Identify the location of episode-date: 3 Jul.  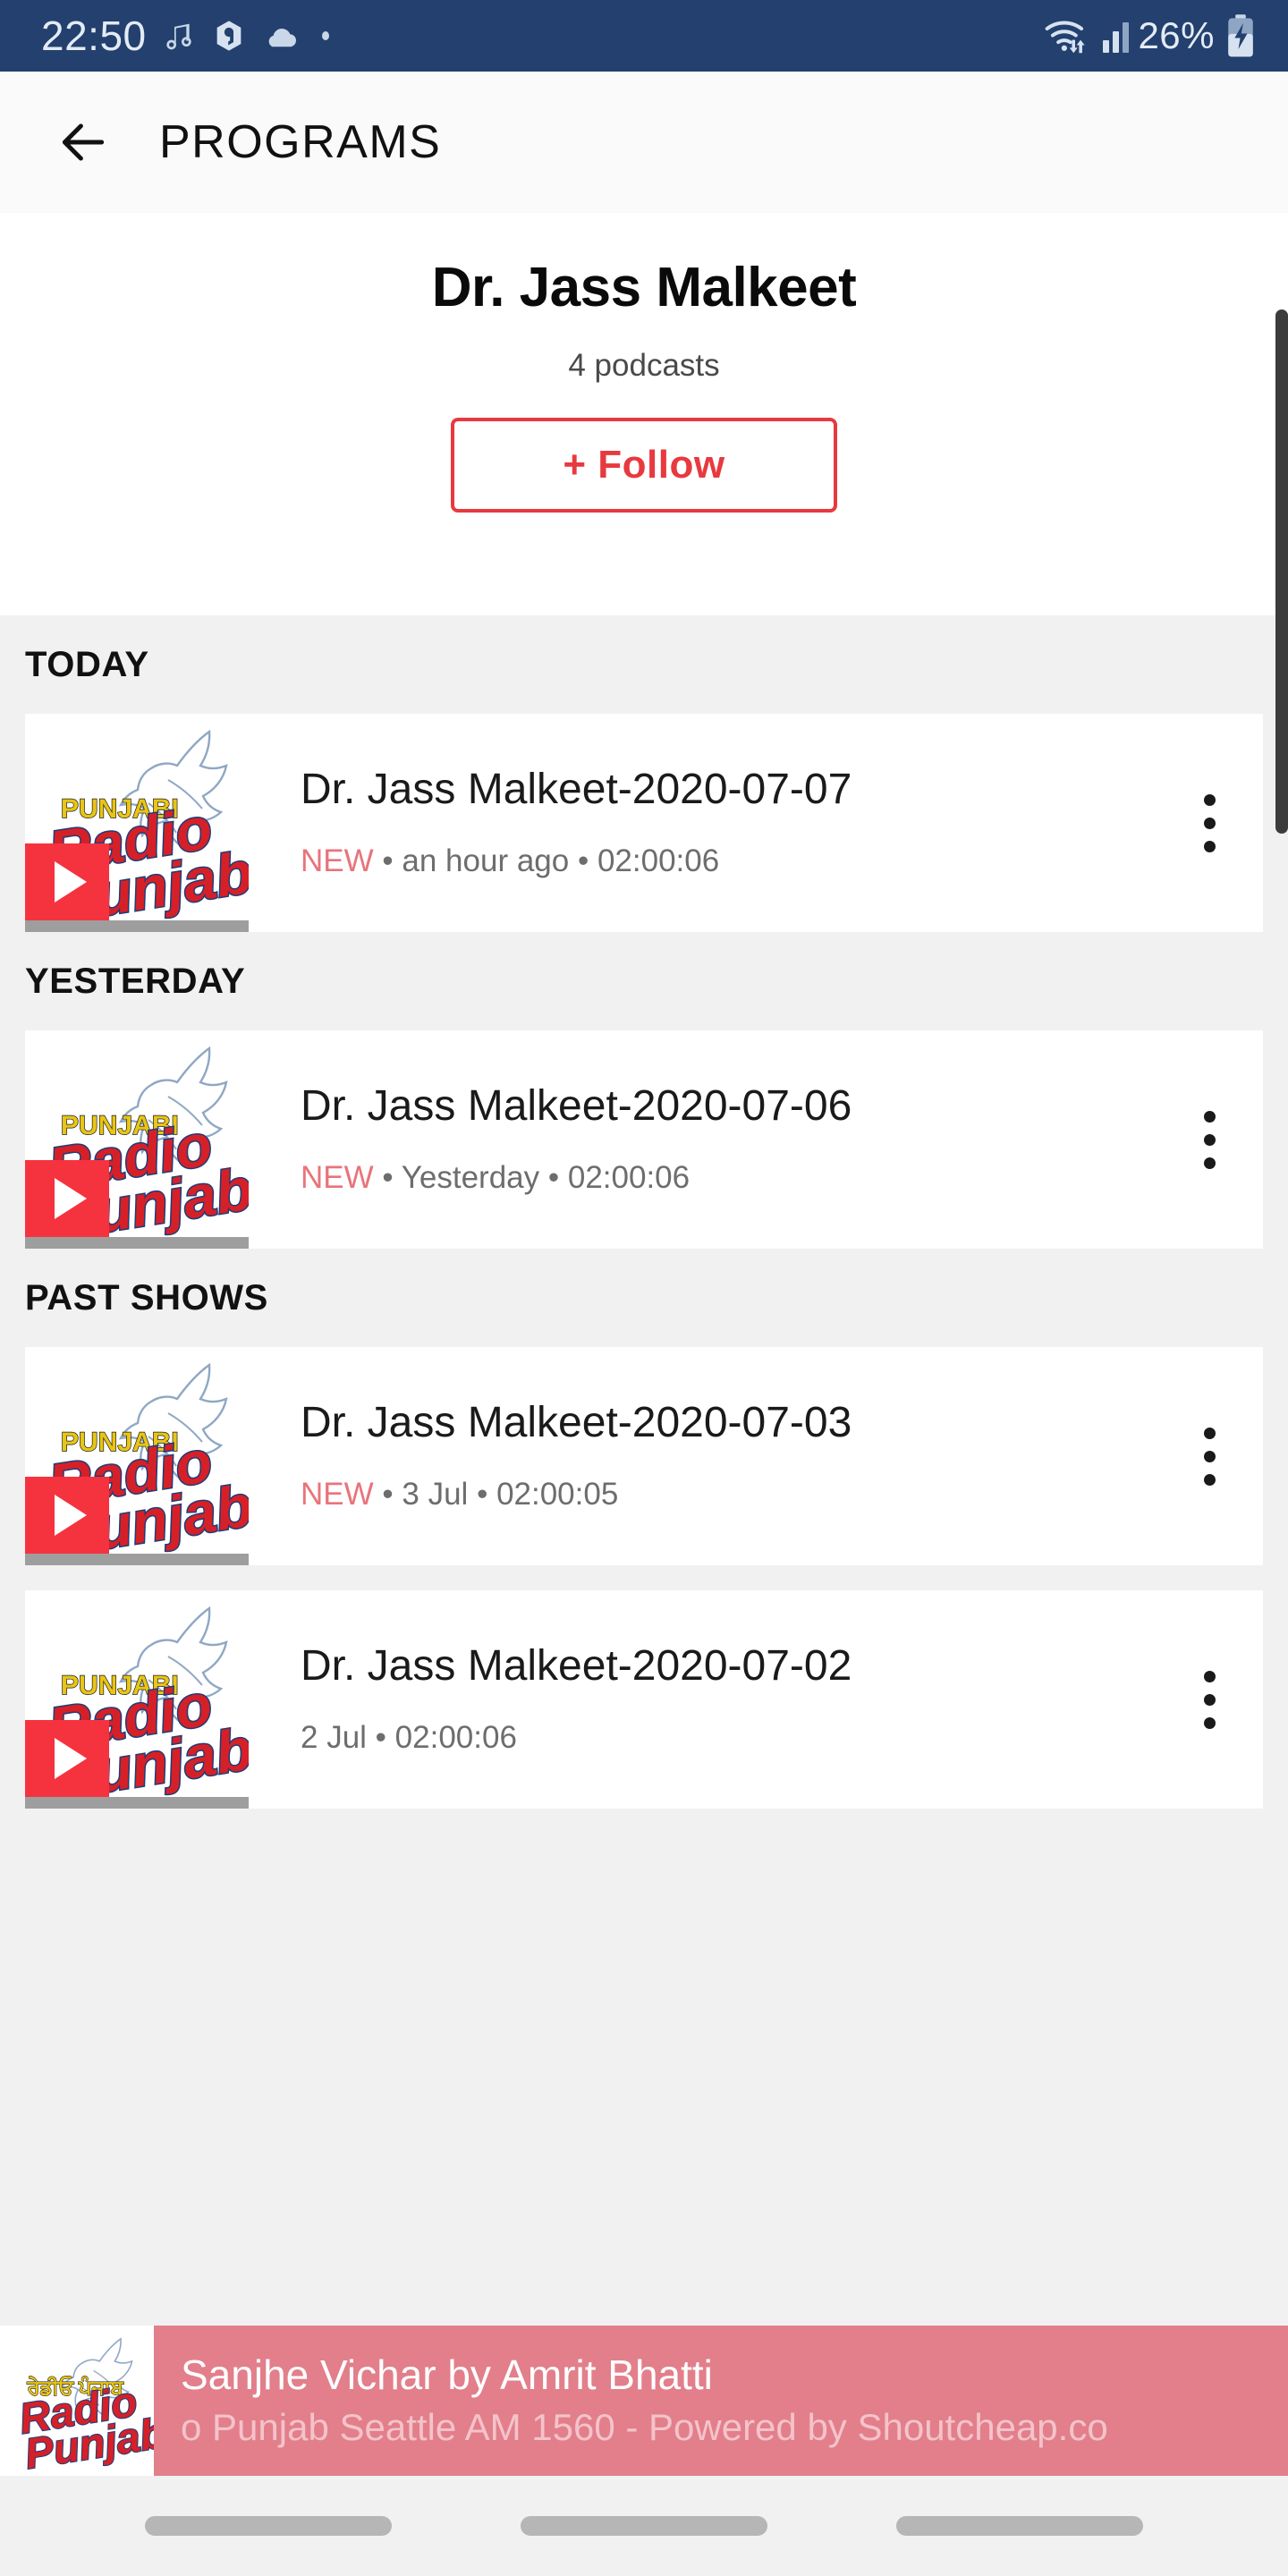
(435, 1495).